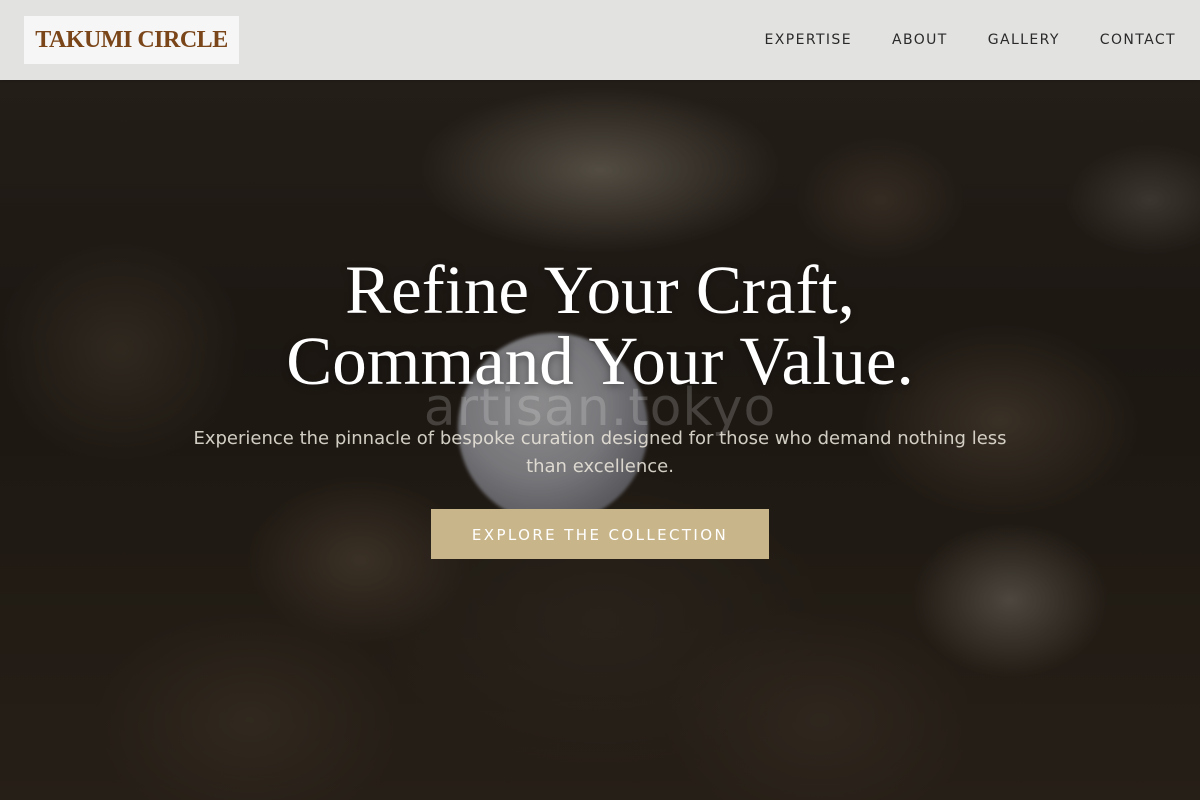 This screenshot has width=1200, height=800. What do you see at coordinates (1024, 40) in the screenshot?
I see `nav-item-gallery: GALLERY` at bounding box center [1024, 40].